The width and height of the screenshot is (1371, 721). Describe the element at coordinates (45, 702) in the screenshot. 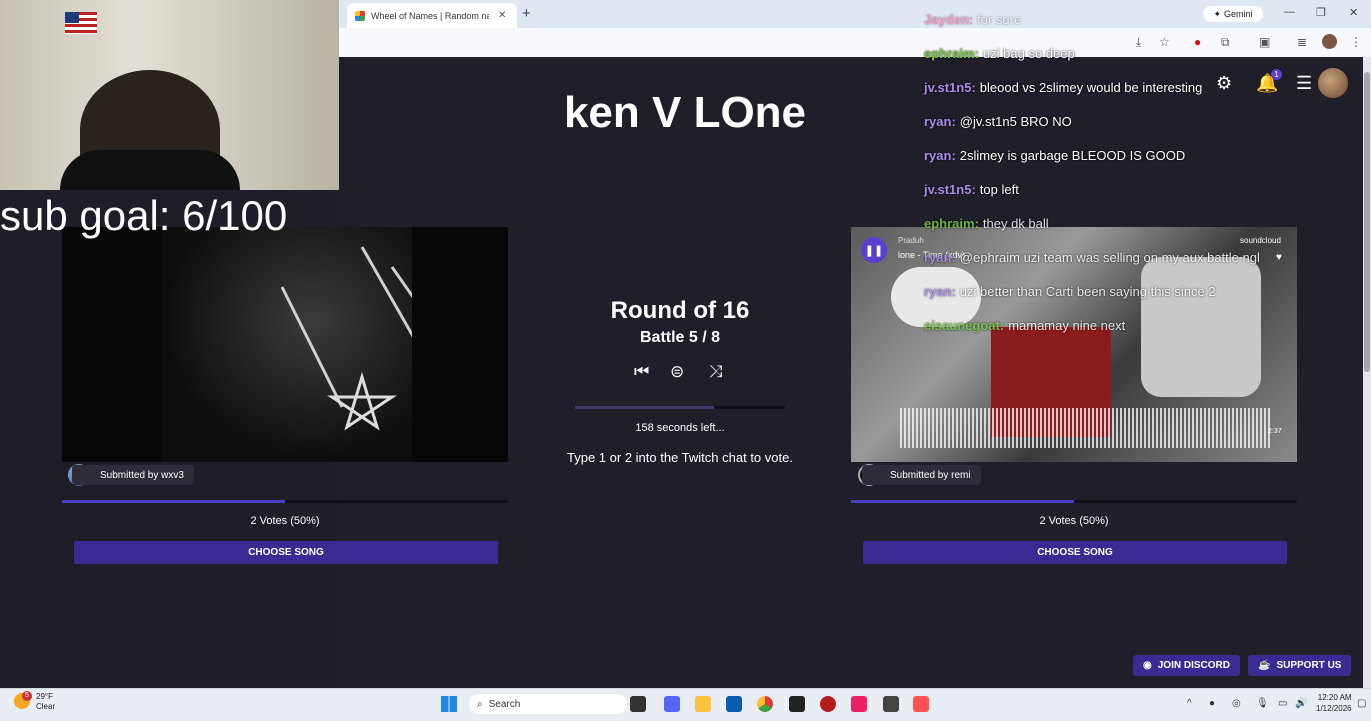

I see `weather-widget: 29°F Clear` at that location.